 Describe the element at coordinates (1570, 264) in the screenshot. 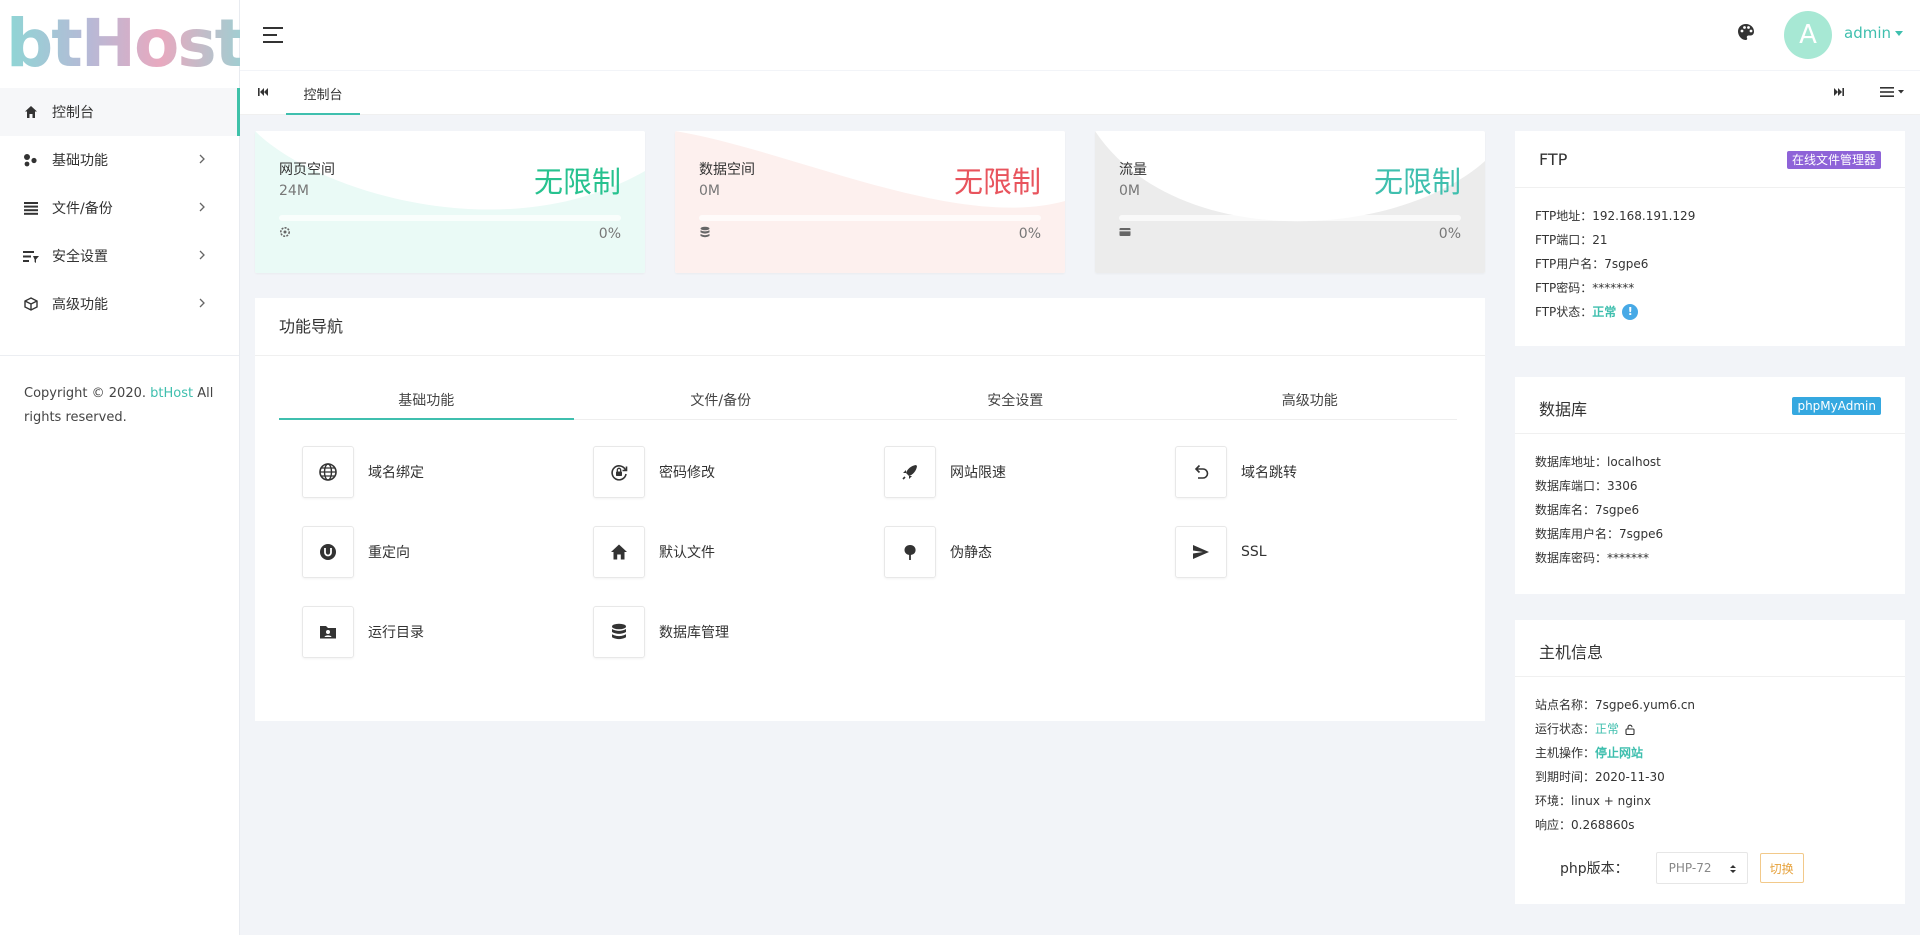

I see `info-label: FTP用户名：` at that location.